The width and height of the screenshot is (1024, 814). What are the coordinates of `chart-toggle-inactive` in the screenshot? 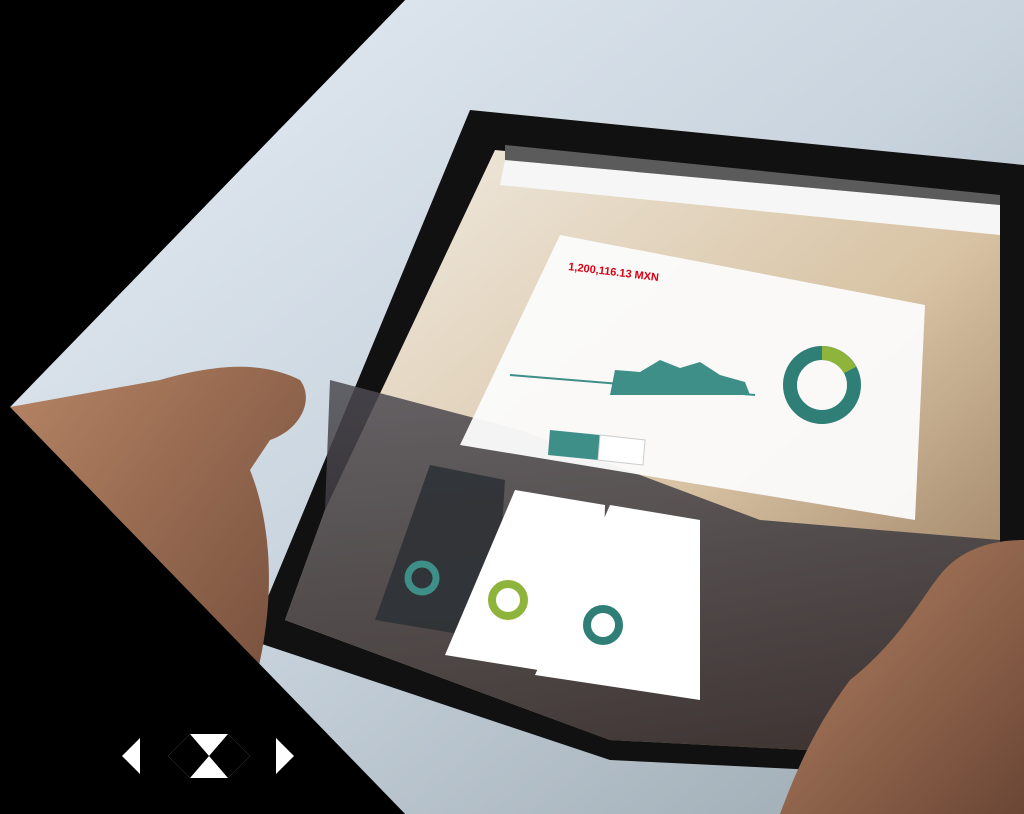 It's located at (621, 450).